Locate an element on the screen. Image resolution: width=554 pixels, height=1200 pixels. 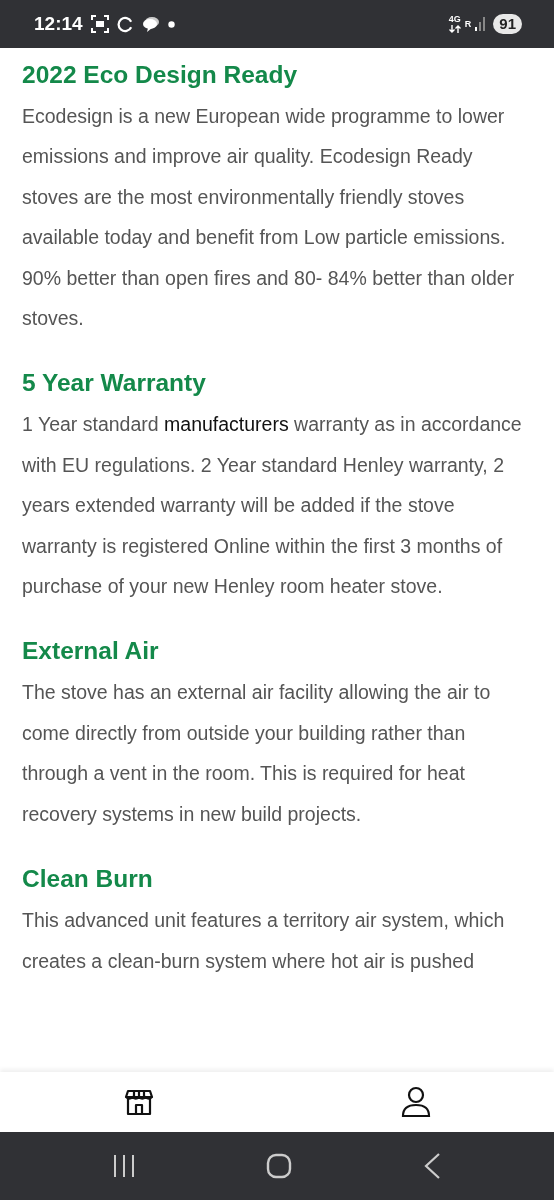
section-paragraph: The stove has an external air facility allowing the air to come directly from outside your building rather than through a vent in the room. This is required for heat recovery systems in new build projects. is located at coordinates (257, 753).